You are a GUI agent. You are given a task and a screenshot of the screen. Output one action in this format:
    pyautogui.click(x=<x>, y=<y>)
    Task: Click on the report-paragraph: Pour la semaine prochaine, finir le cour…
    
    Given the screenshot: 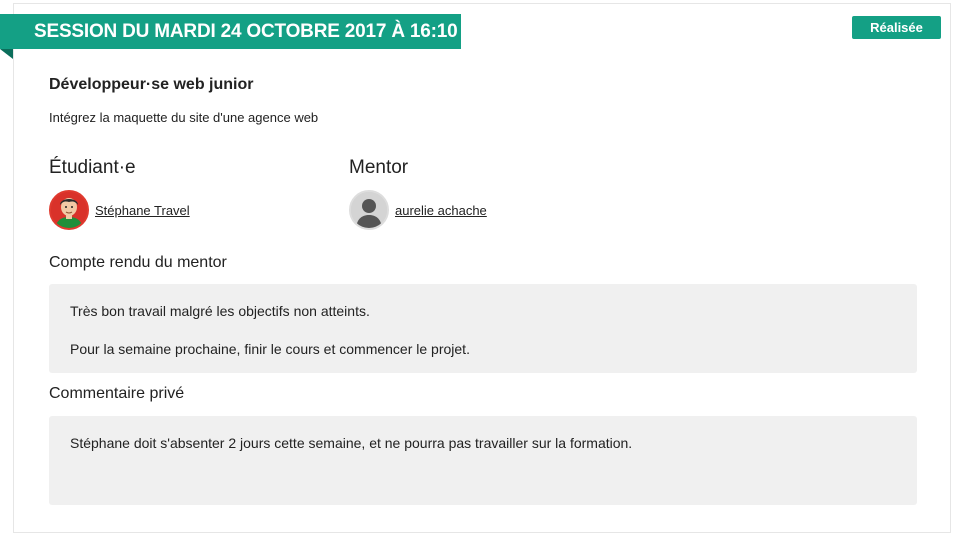 What is the action you would take?
    pyautogui.click(x=270, y=349)
    